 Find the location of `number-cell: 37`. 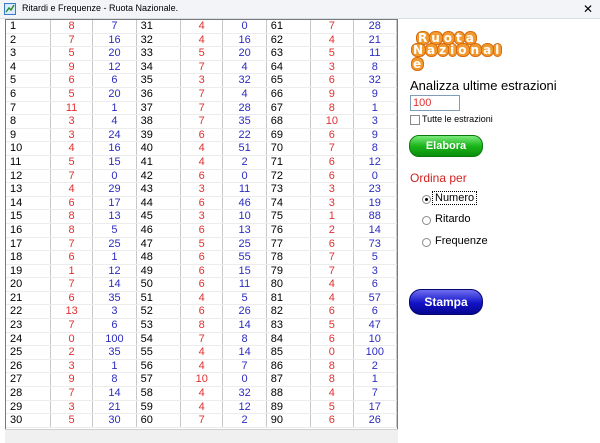

number-cell: 37 is located at coordinates (159, 108).